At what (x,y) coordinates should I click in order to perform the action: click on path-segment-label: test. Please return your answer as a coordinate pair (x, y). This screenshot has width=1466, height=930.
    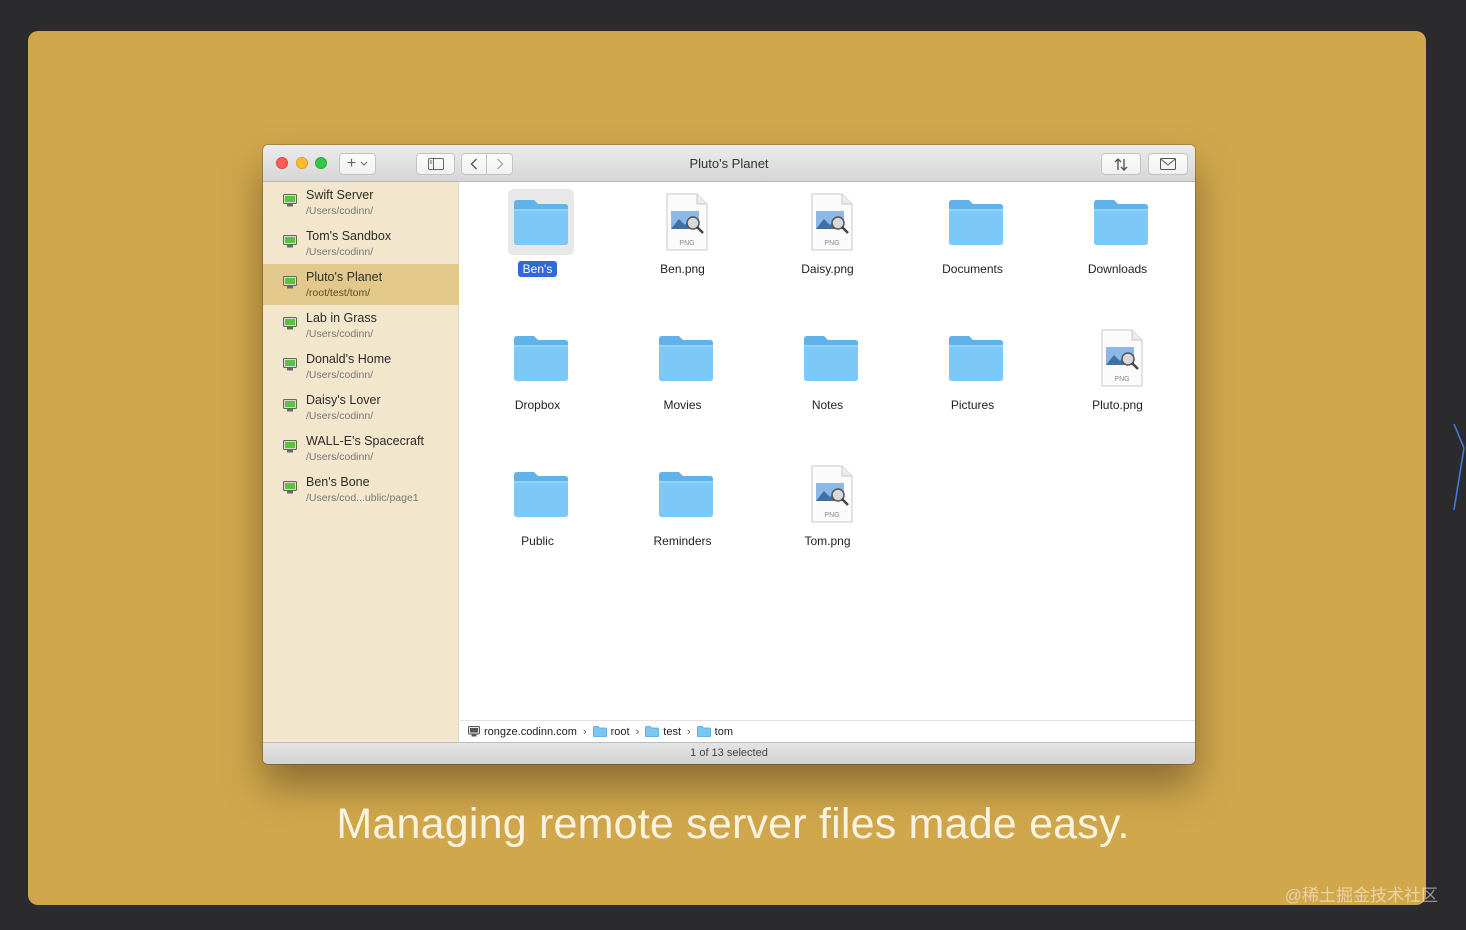
    Looking at the image, I should click on (672, 731).